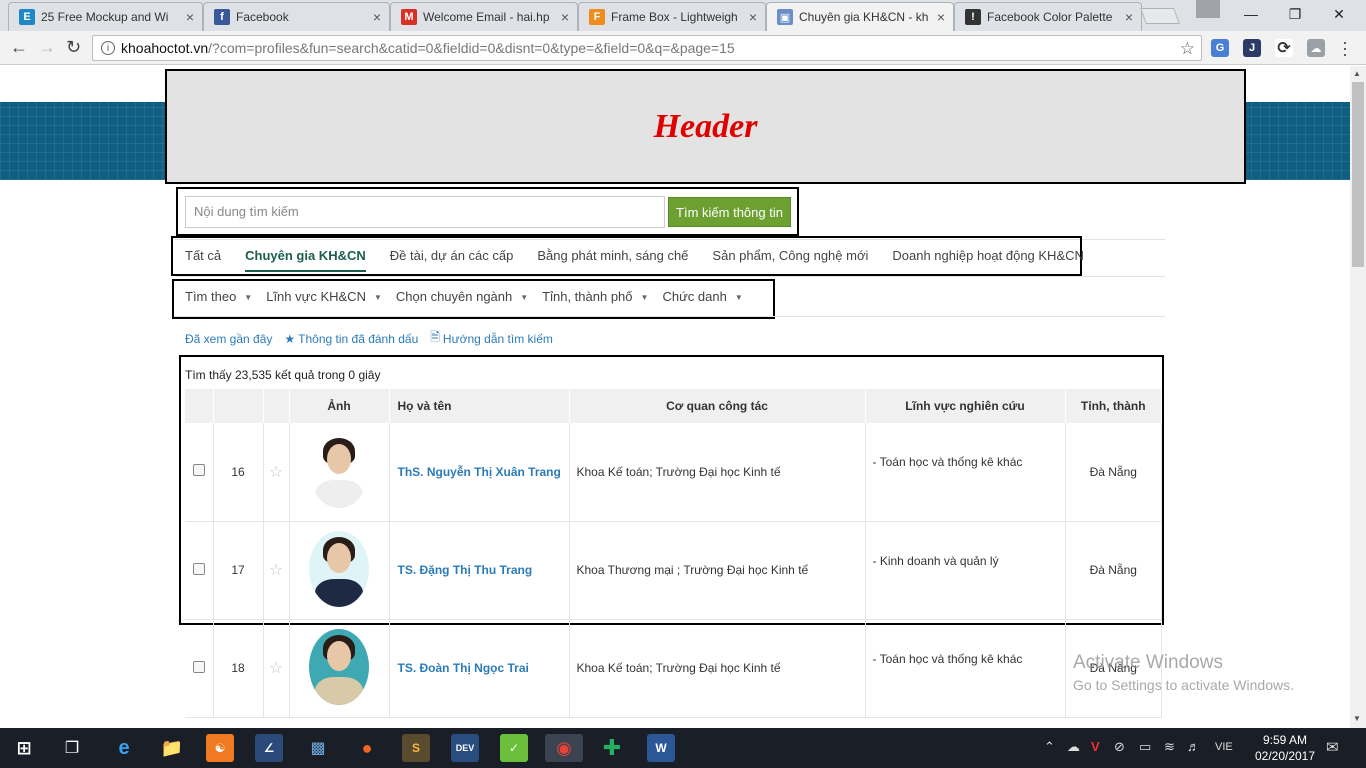 Image resolution: width=1366 pixels, height=768 pixels. I want to click on search-input: Nội dung tìm kiếm, so click(425, 212).